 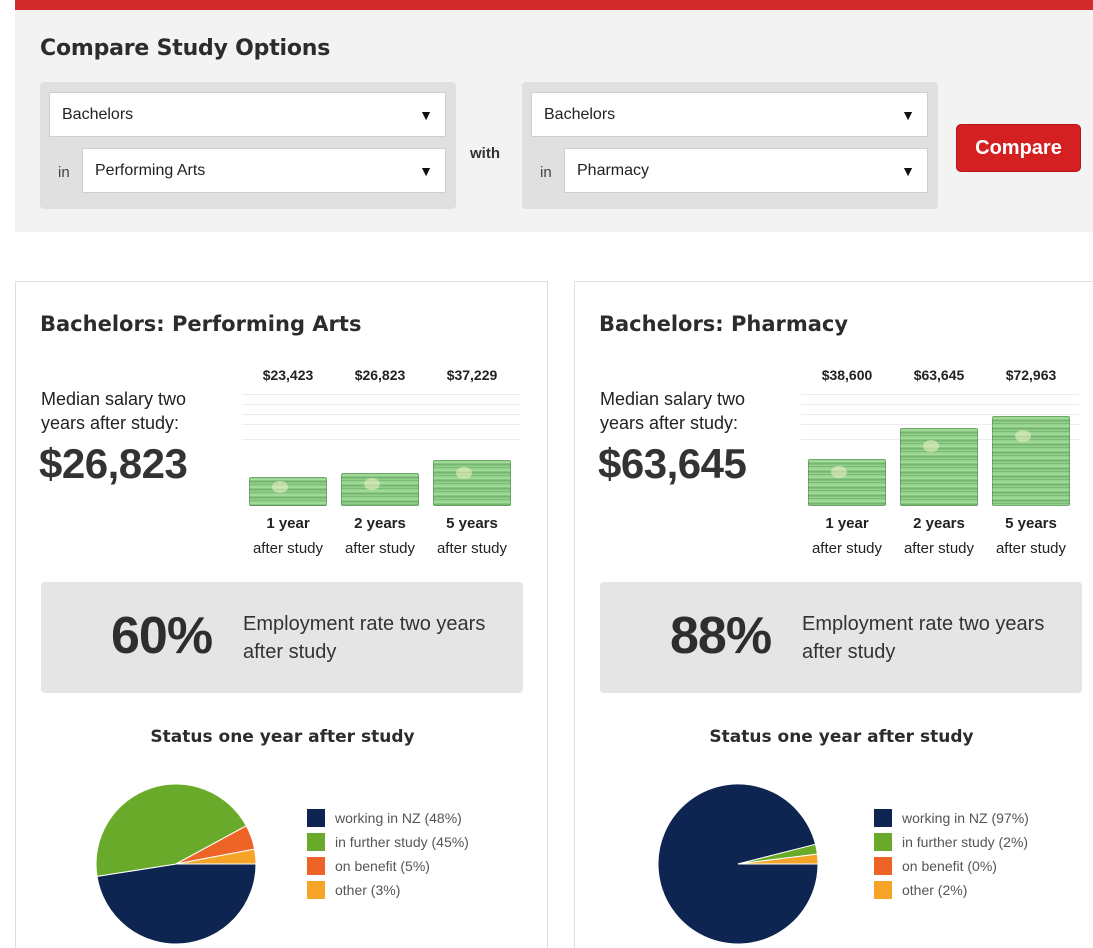 What do you see at coordinates (472, 375) in the screenshot?
I see `bar-value-label: $37,229` at bounding box center [472, 375].